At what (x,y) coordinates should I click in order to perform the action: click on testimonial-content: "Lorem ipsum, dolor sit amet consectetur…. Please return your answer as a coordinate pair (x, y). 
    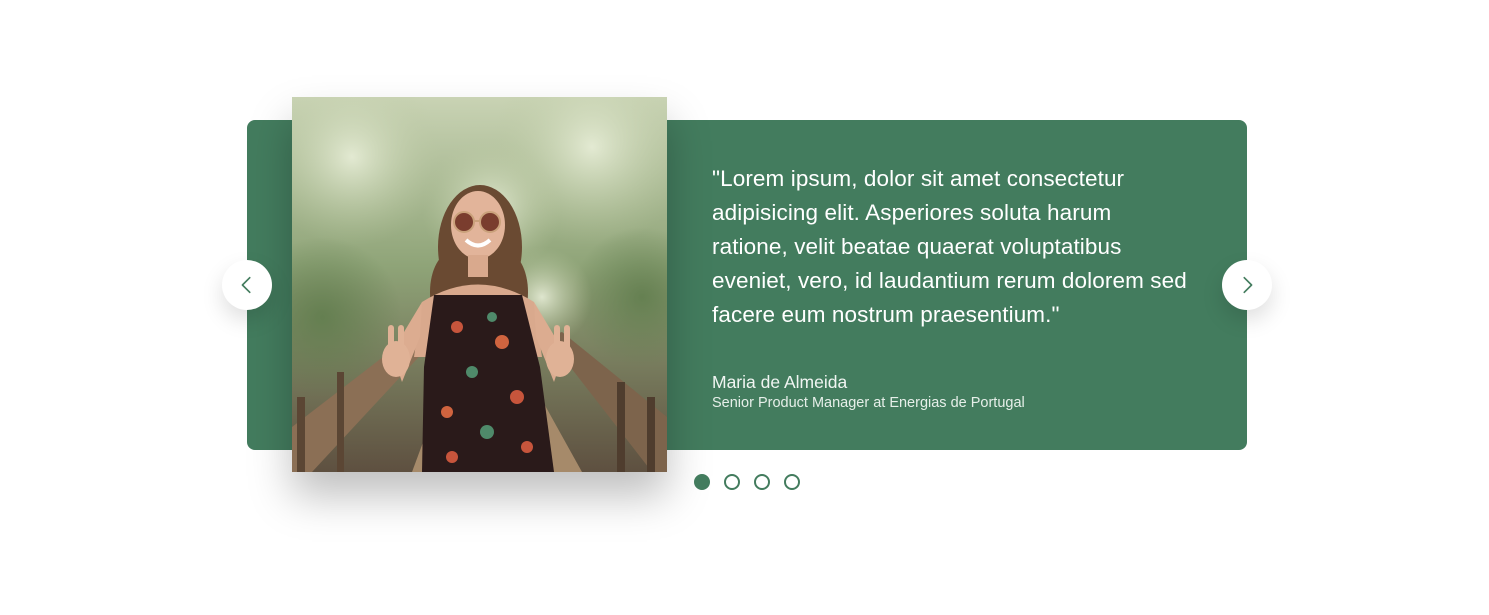
    Looking at the image, I should click on (952, 287).